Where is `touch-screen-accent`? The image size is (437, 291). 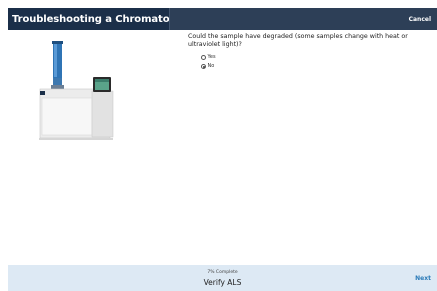 touch-screen-accent is located at coordinates (102, 80).